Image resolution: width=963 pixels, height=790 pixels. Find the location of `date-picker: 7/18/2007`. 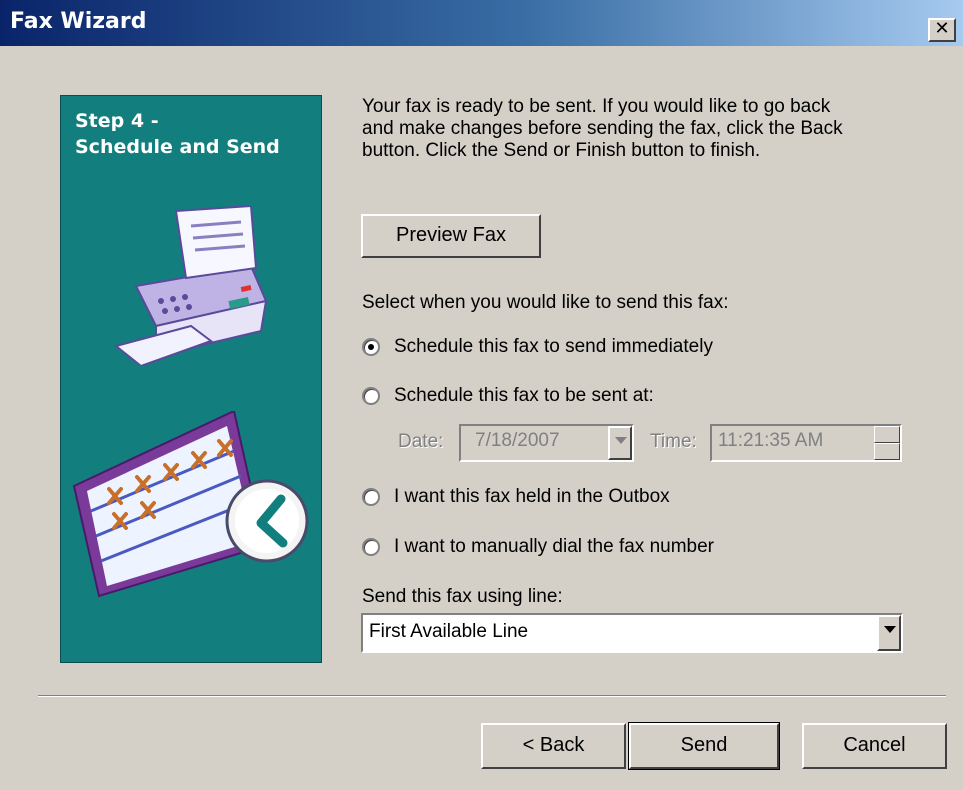

date-picker: 7/18/2007 is located at coordinates (546, 443).